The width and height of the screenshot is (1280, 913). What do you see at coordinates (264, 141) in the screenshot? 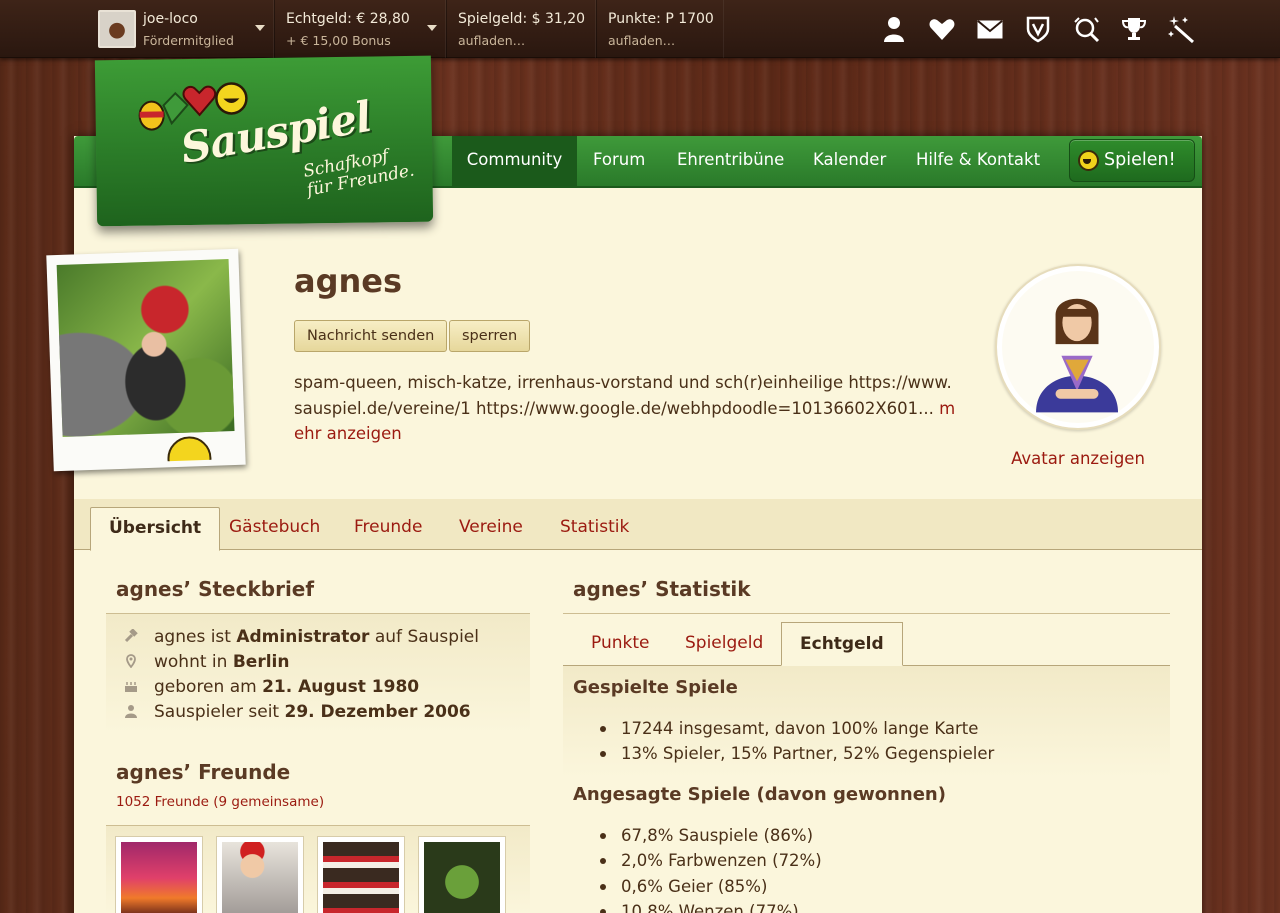
I see `sauspiel-logo: Sauspiel Schafkopf für Freunde.` at bounding box center [264, 141].